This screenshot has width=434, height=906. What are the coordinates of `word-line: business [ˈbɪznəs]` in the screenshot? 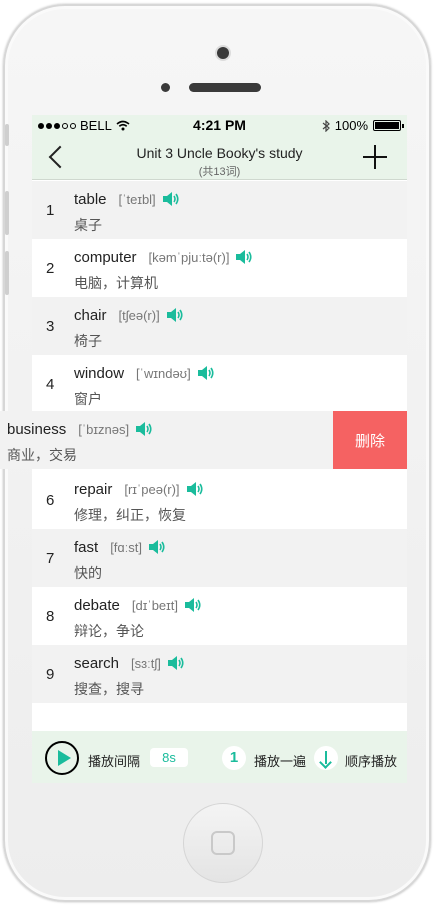 It's located at (80, 431).